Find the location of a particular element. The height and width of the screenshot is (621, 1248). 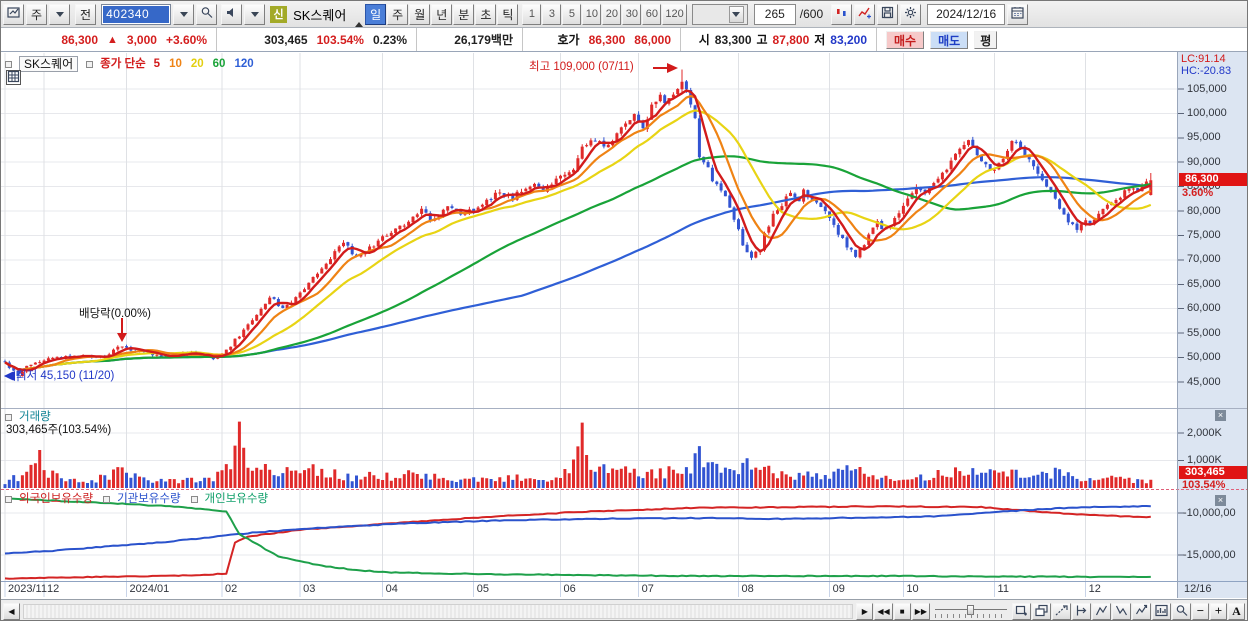

code-dropdown-button is located at coordinates (184, 14).